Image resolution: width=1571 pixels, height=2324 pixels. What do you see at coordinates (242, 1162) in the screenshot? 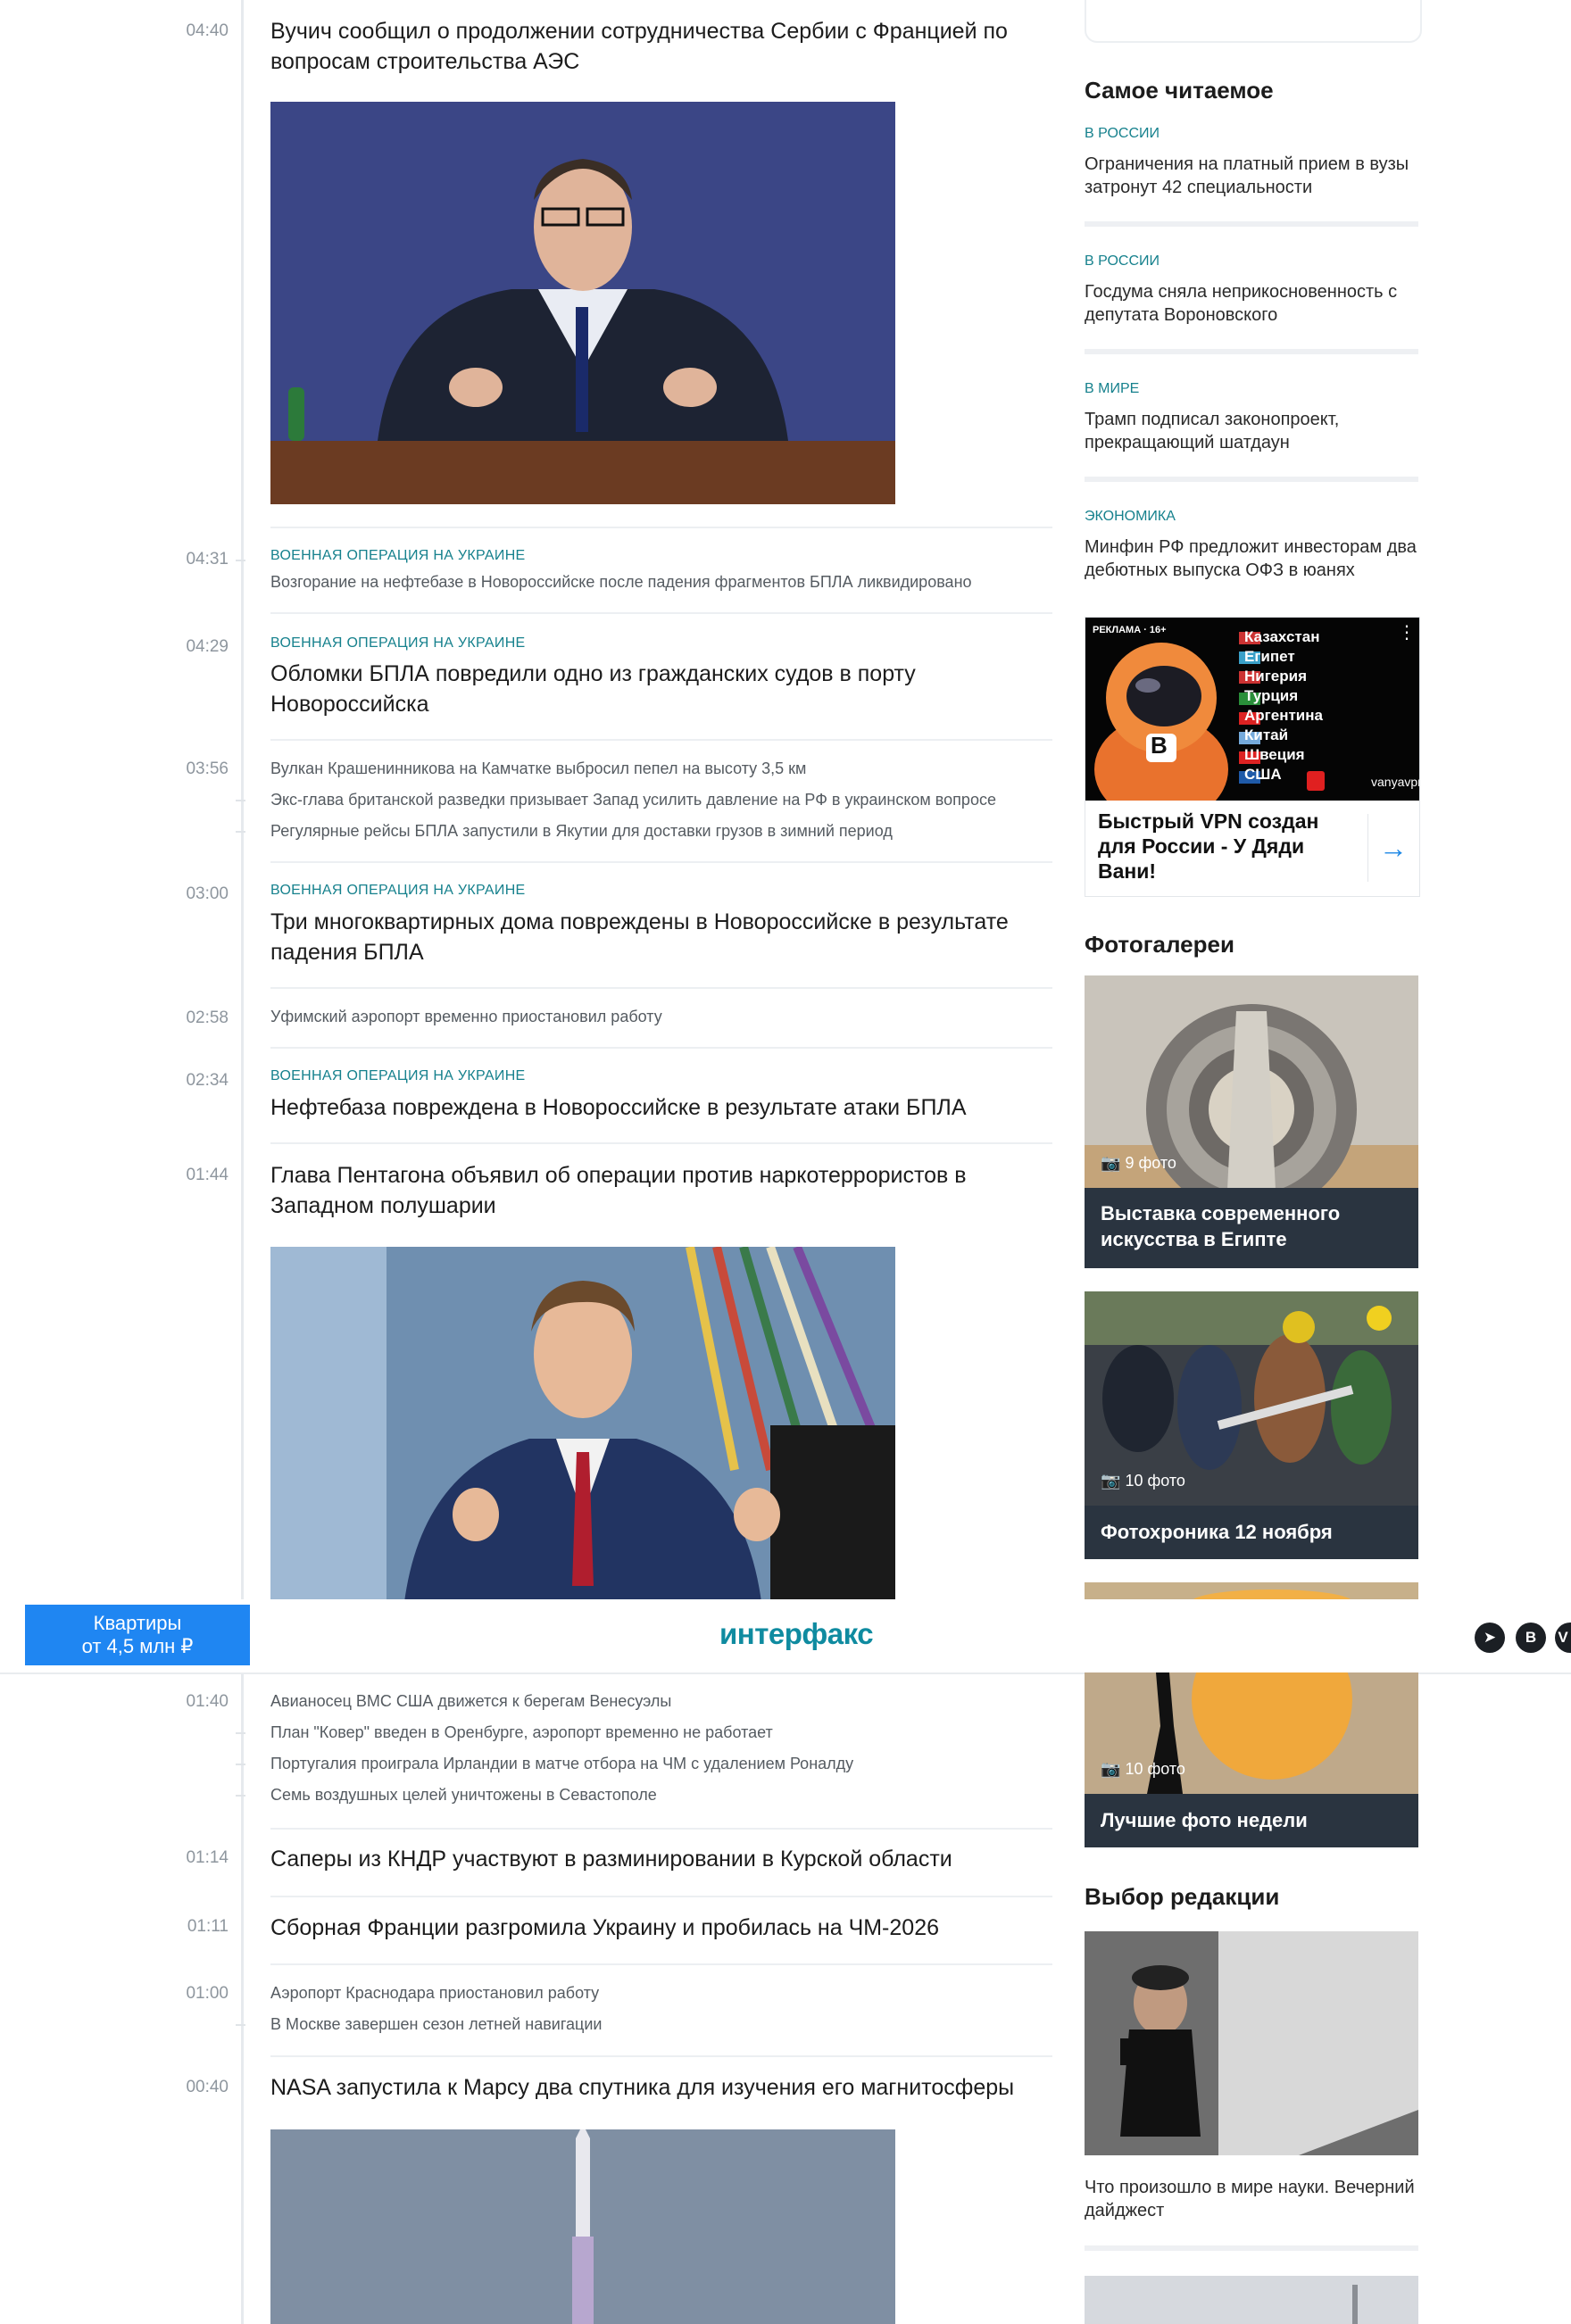
I see `timeline-line` at bounding box center [242, 1162].